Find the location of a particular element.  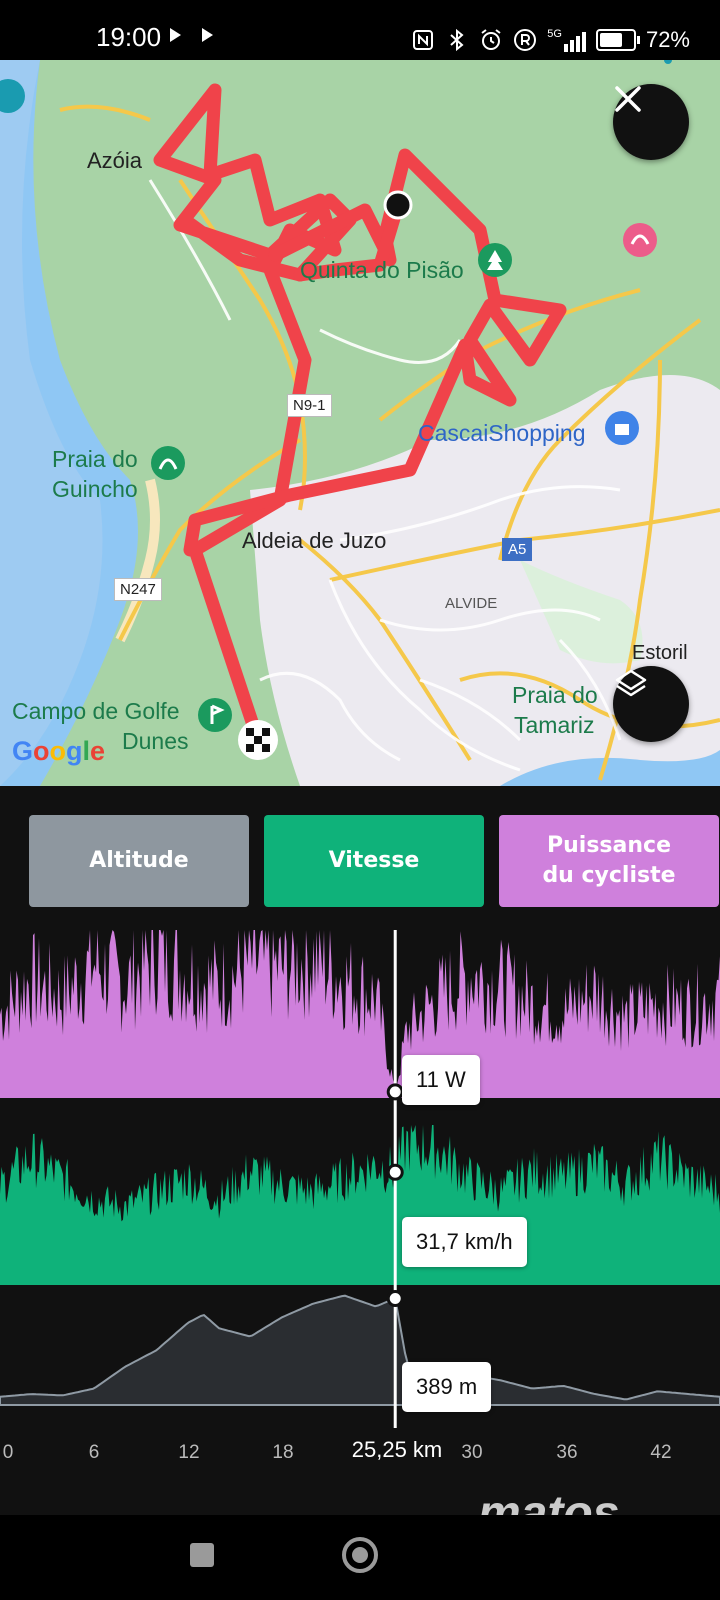

nfc-icon is located at coordinates (423, 40).